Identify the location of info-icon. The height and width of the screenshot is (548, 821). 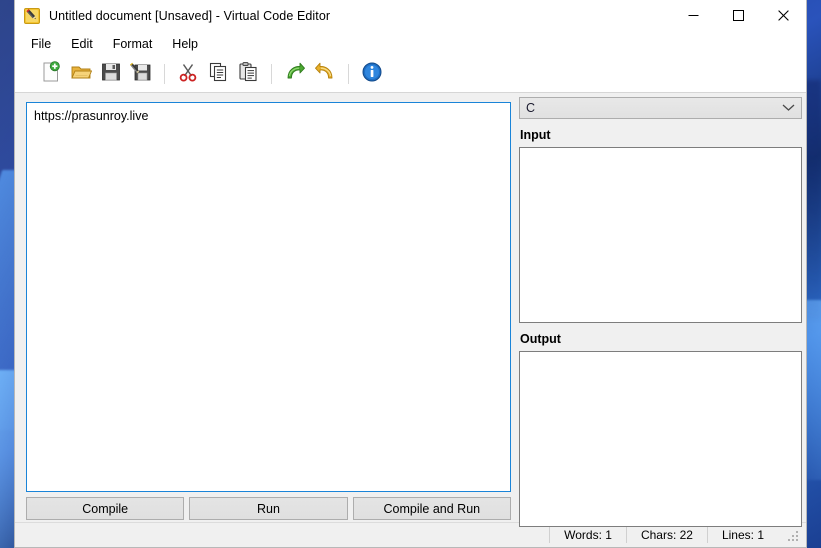
(372, 73).